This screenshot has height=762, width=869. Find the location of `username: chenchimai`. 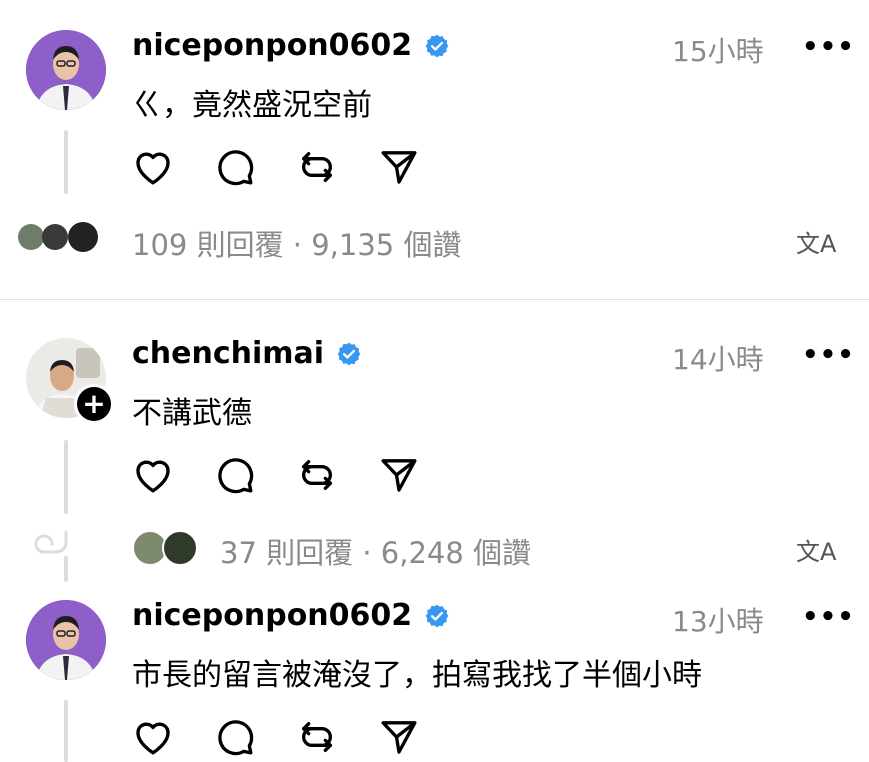

username: chenchimai is located at coordinates (247, 353).